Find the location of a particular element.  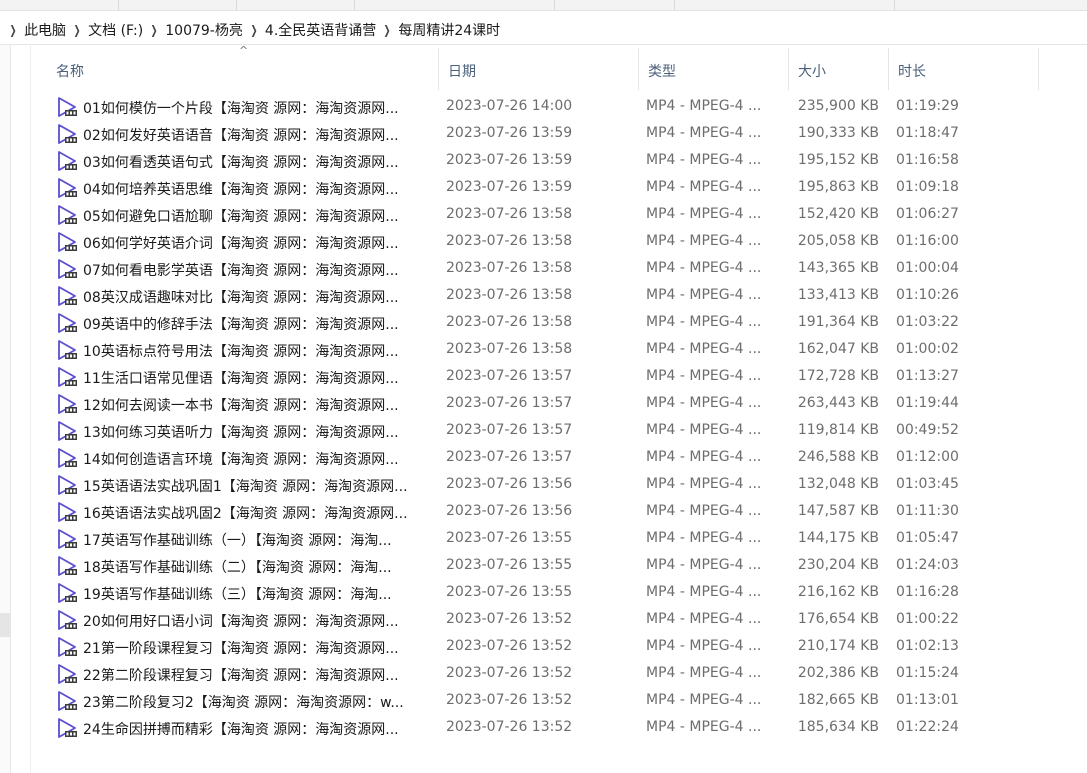

file-size: 185,634 KB is located at coordinates (838, 727).